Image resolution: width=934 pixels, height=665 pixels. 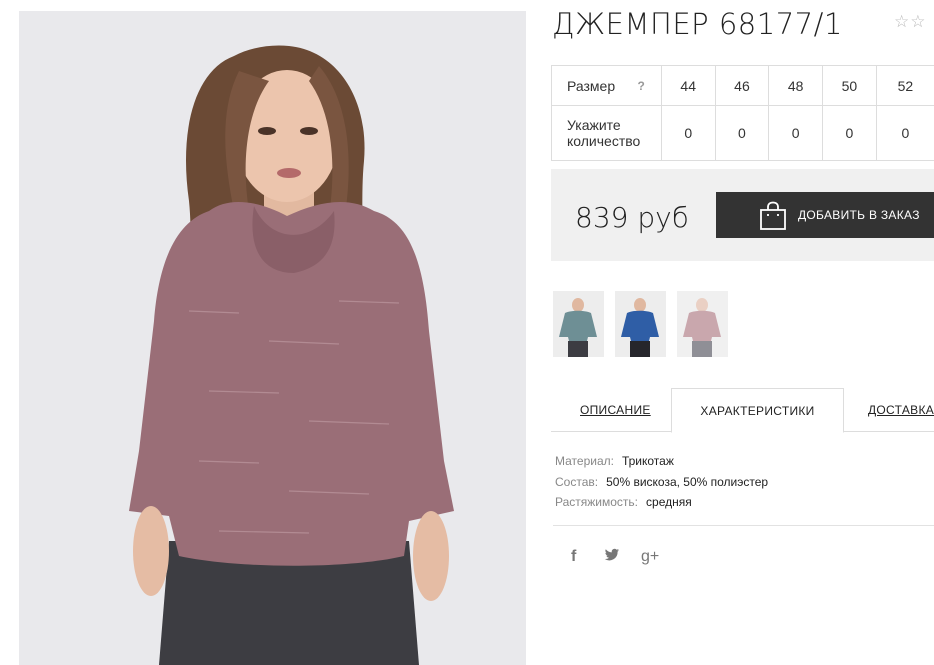 I want to click on google-plus-icon: g+, so click(x=650, y=557).